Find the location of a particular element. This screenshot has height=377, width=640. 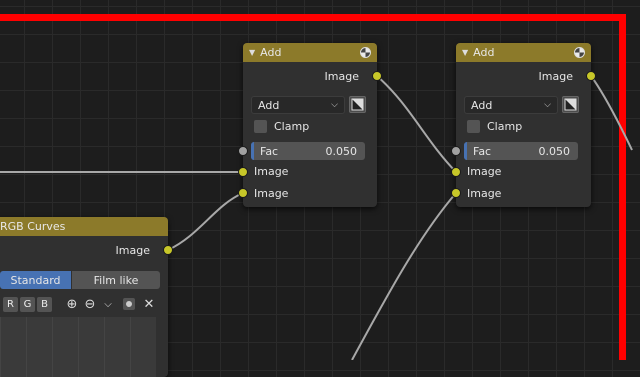

channel-g-label: G is located at coordinates (27, 304).